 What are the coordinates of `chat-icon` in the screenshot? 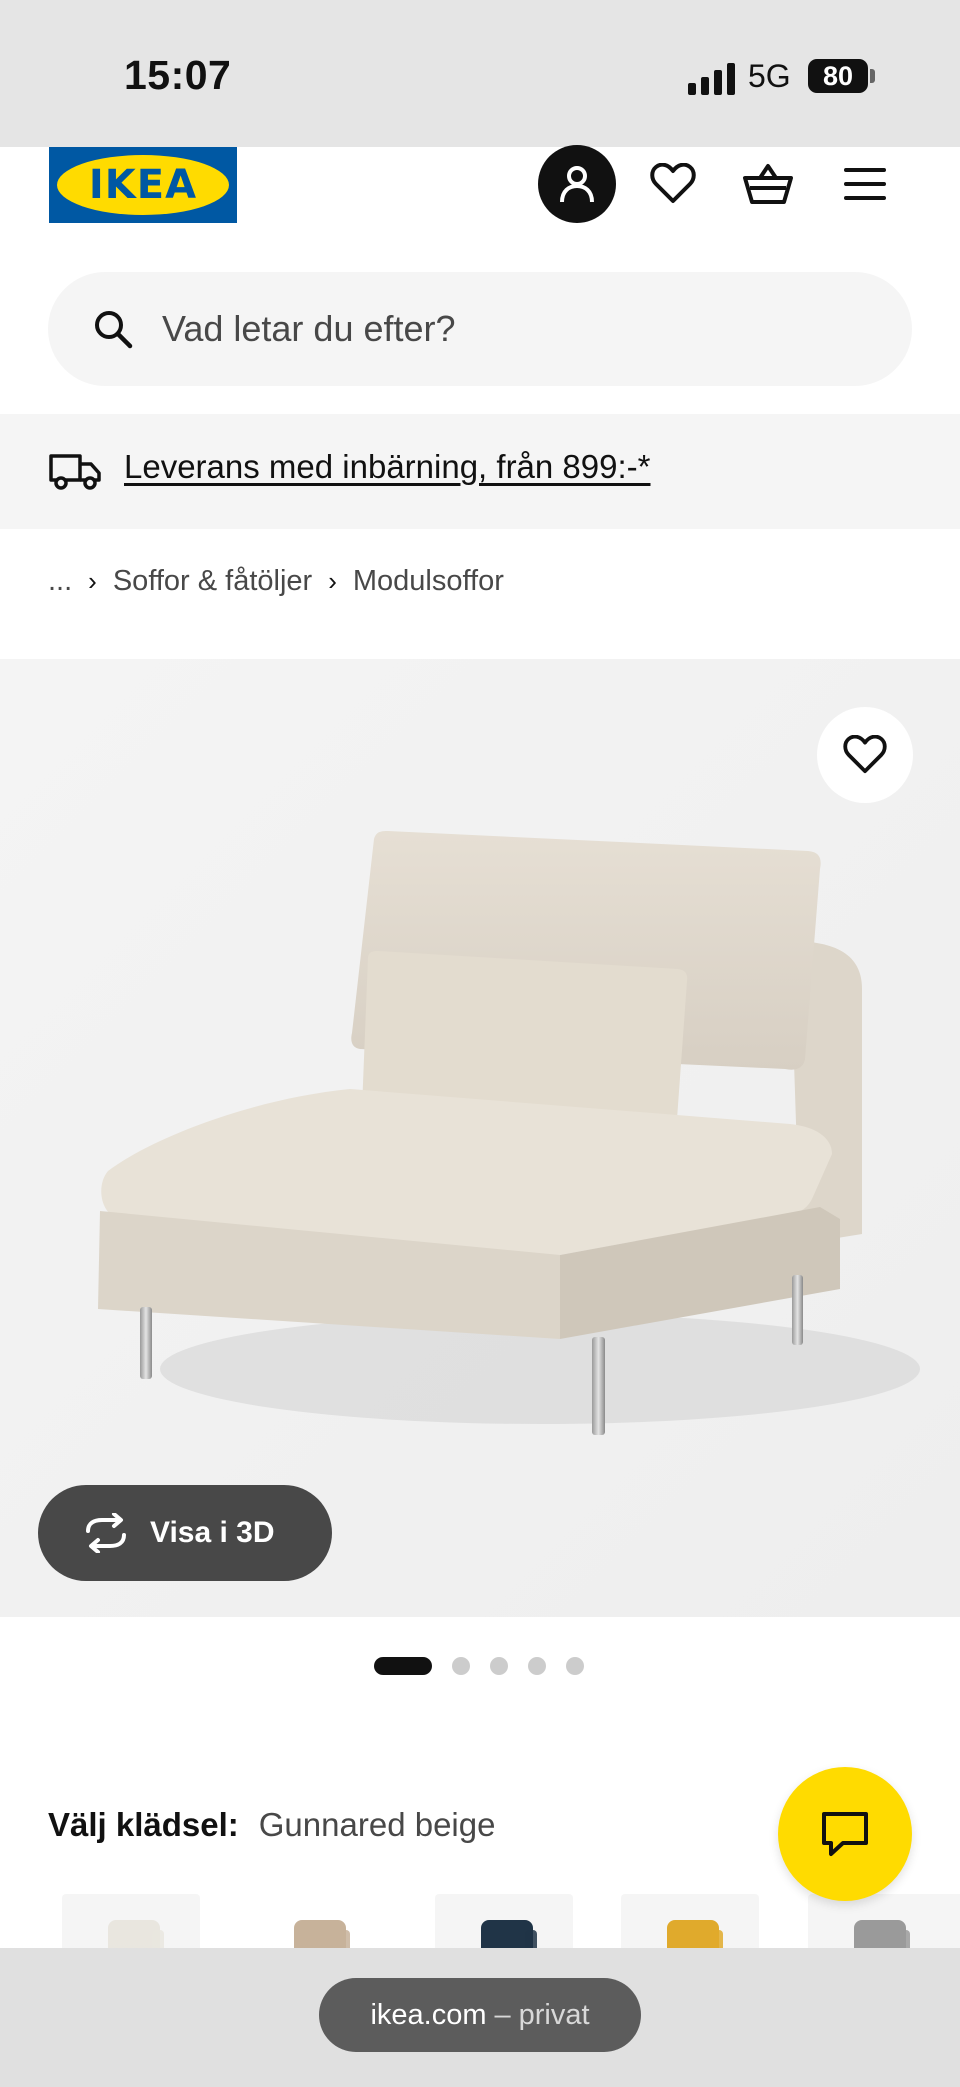 It's located at (845, 1834).